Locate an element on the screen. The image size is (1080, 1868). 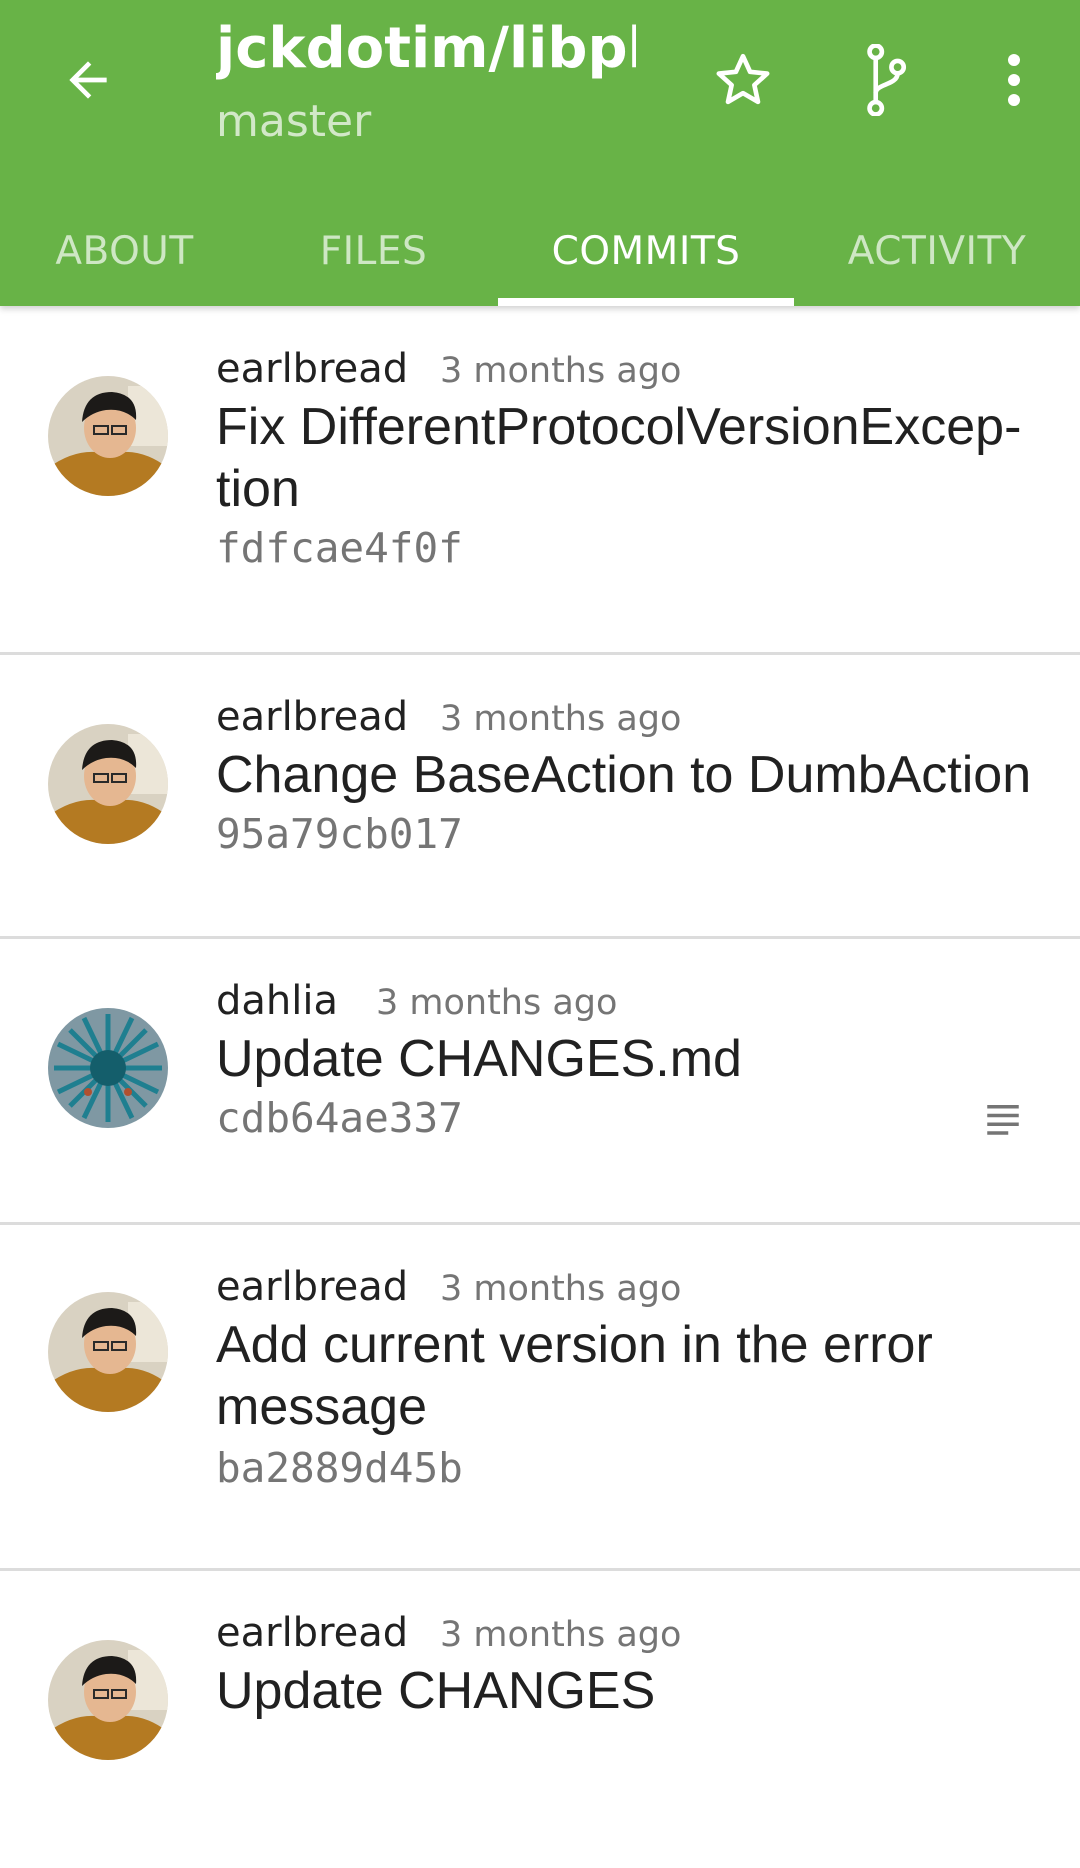
tab-activity: ACTIVITY is located at coordinates (937, 251).